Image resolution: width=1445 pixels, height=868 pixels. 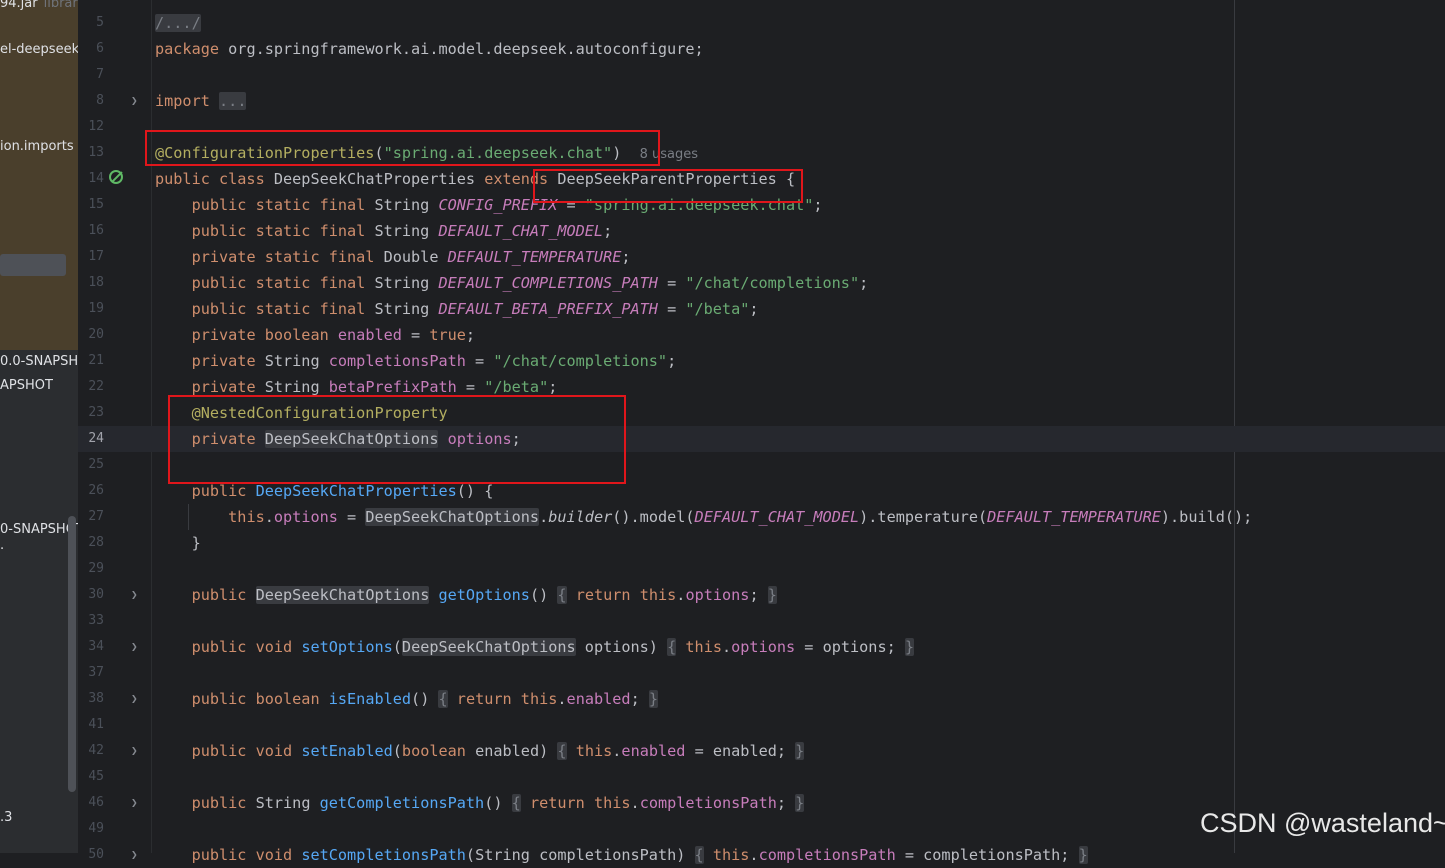 What do you see at coordinates (39, 49) in the screenshot?
I see `tree-item-module: el-deepseek` at bounding box center [39, 49].